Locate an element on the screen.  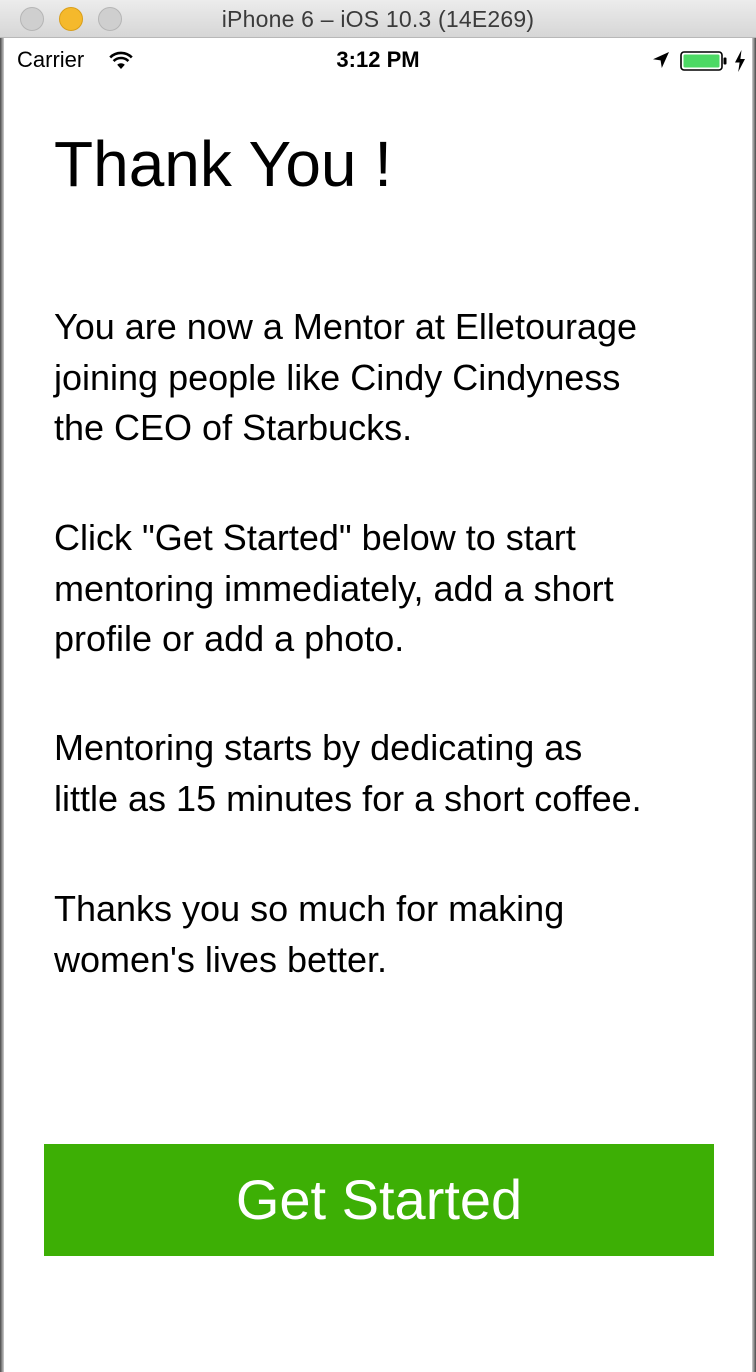
status-time: 3:12 PM is located at coordinates (378, 59).